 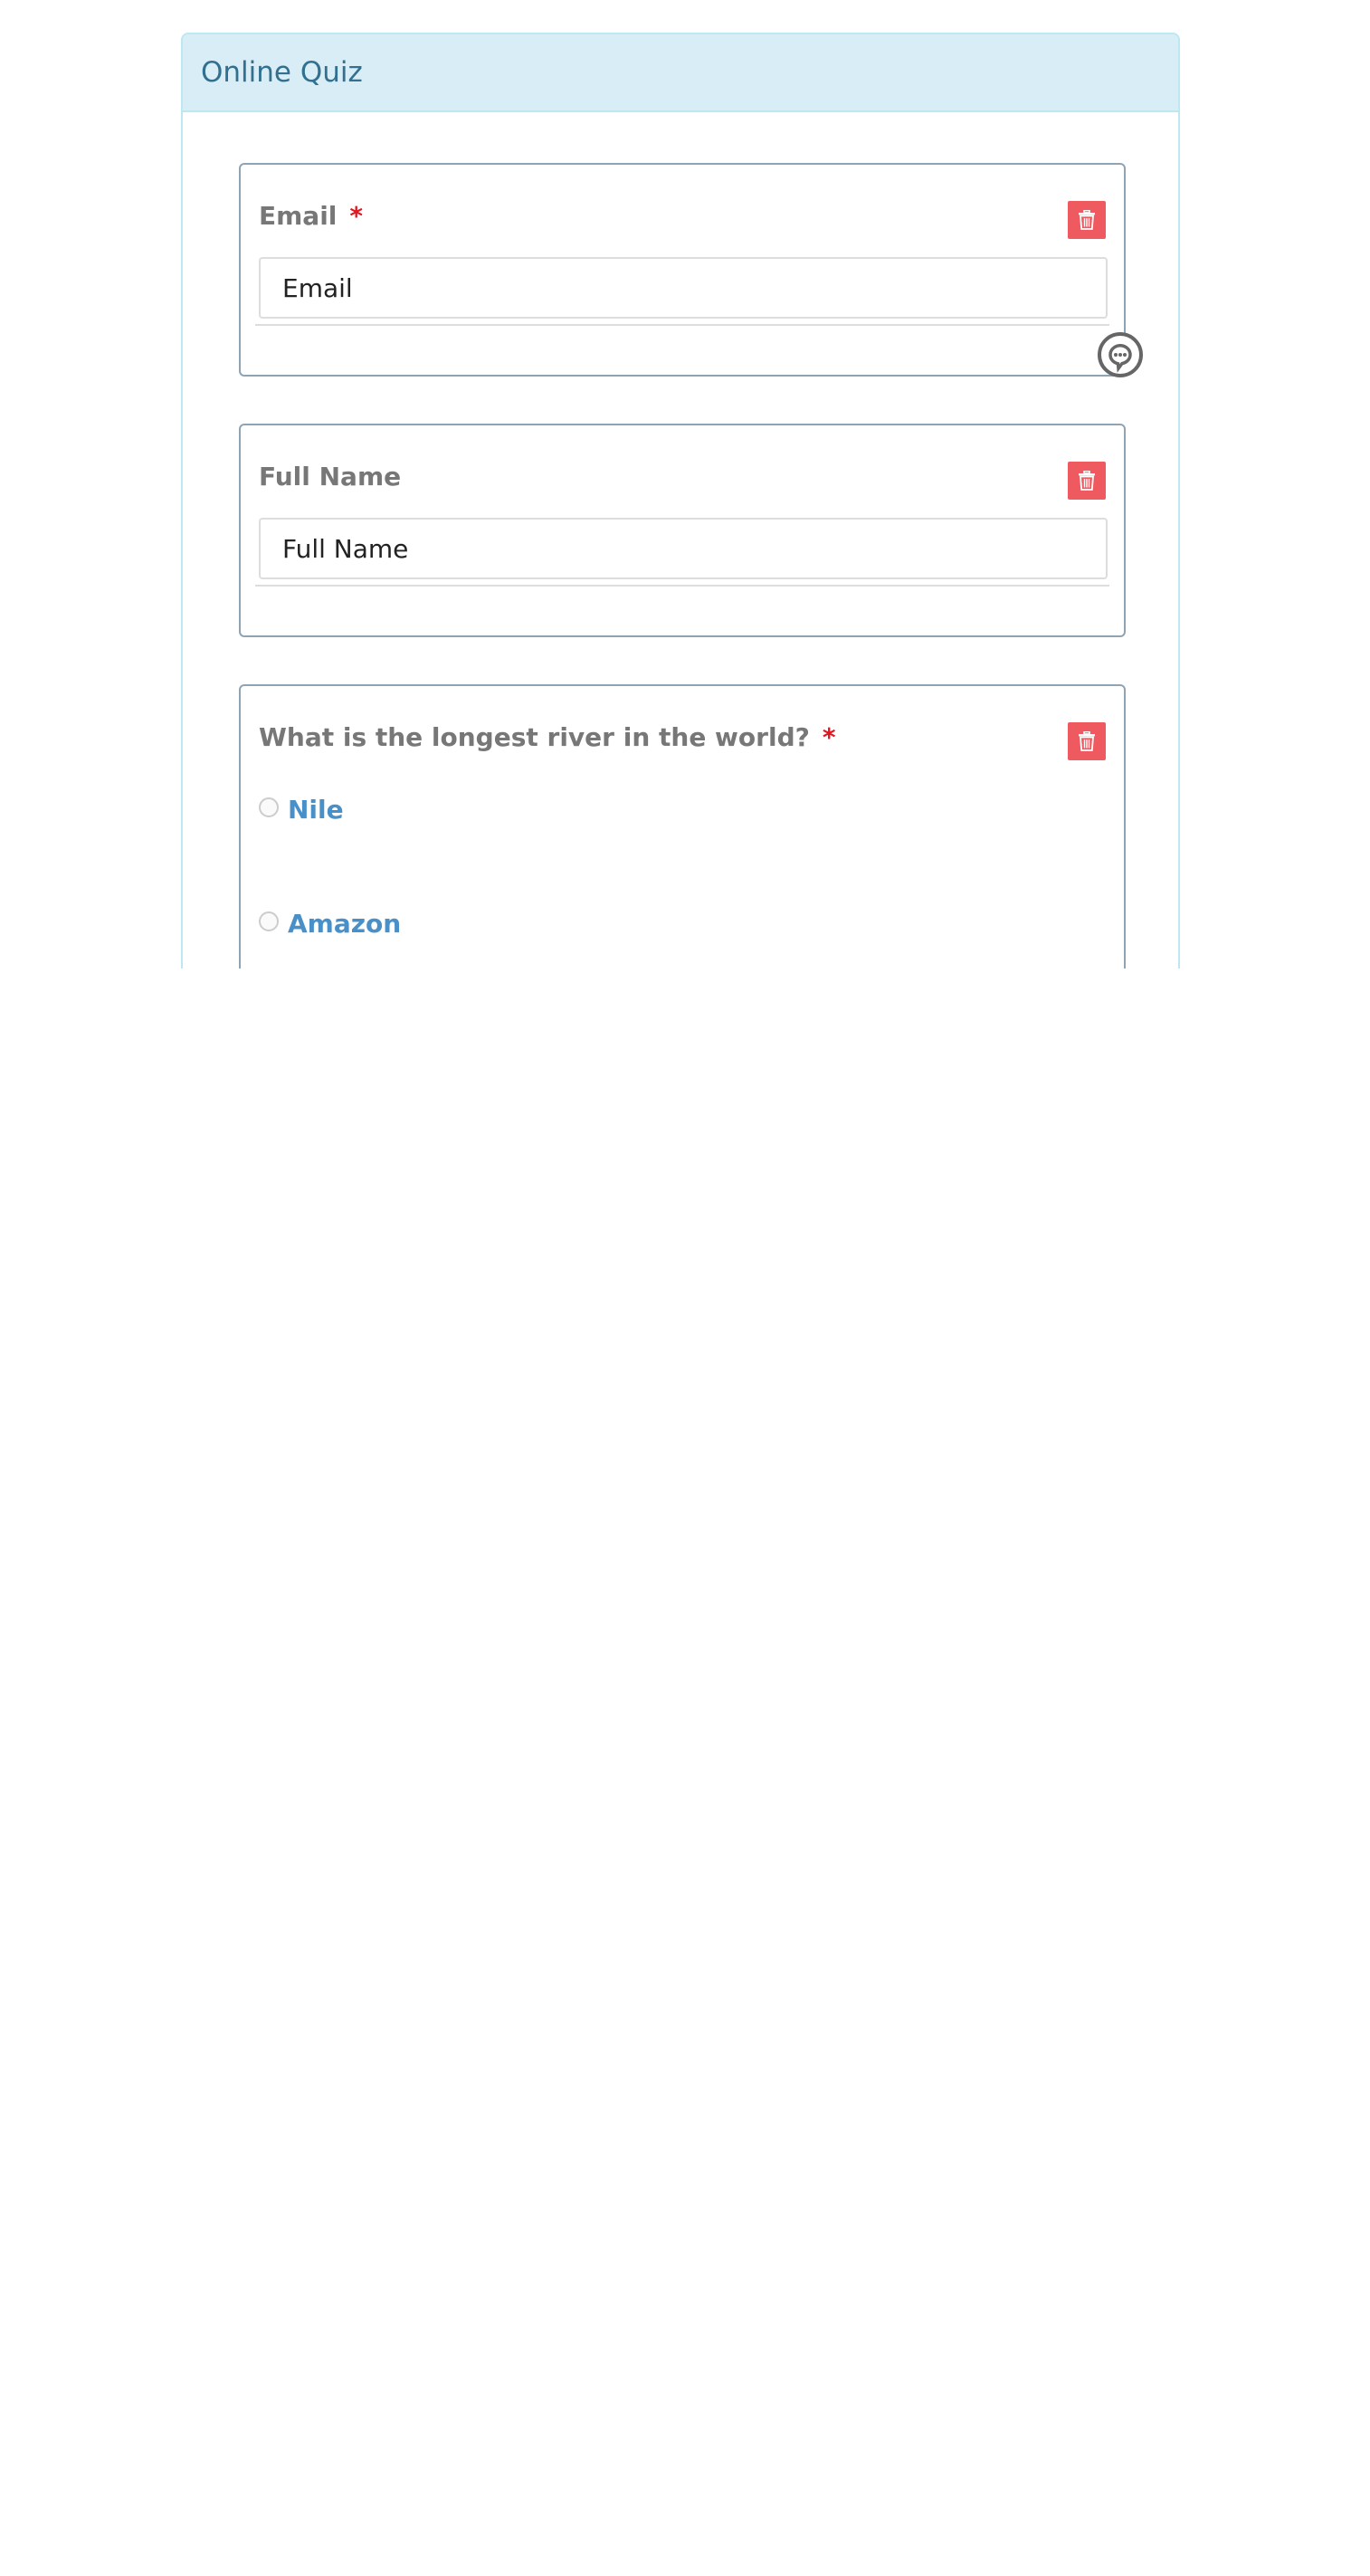 I want to click on chat-bubble-icon, so click(x=1120, y=354).